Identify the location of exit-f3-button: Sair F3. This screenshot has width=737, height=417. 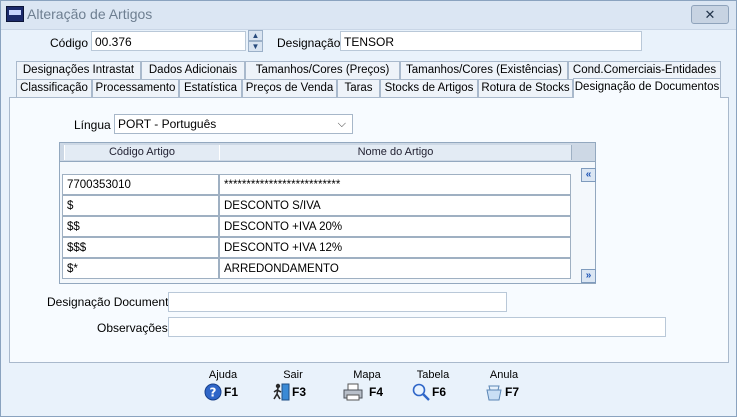
(294, 389).